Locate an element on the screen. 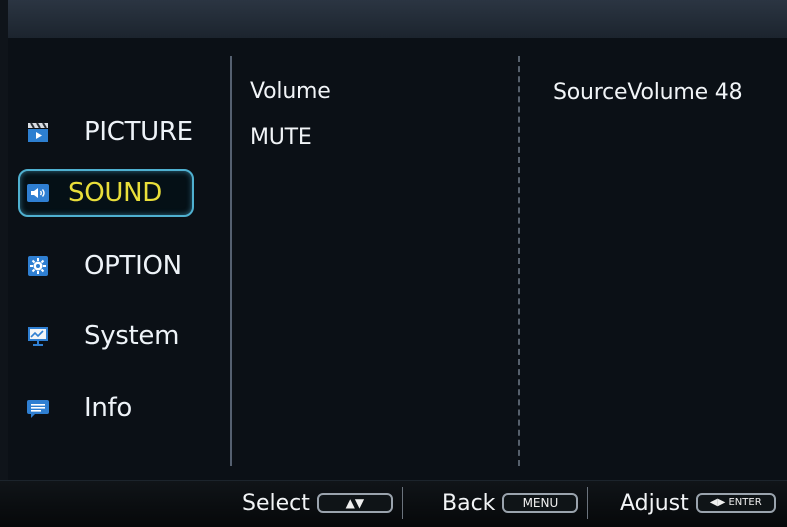  select-hint: Select ▲▼ is located at coordinates (322, 503).